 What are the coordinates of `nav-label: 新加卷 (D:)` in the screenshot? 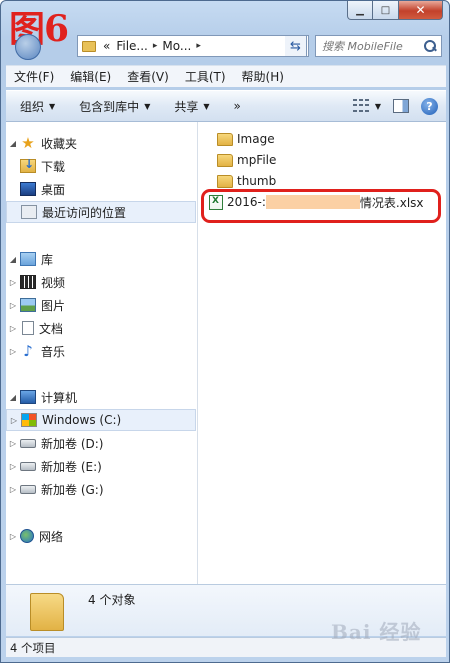 It's located at (72, 443).